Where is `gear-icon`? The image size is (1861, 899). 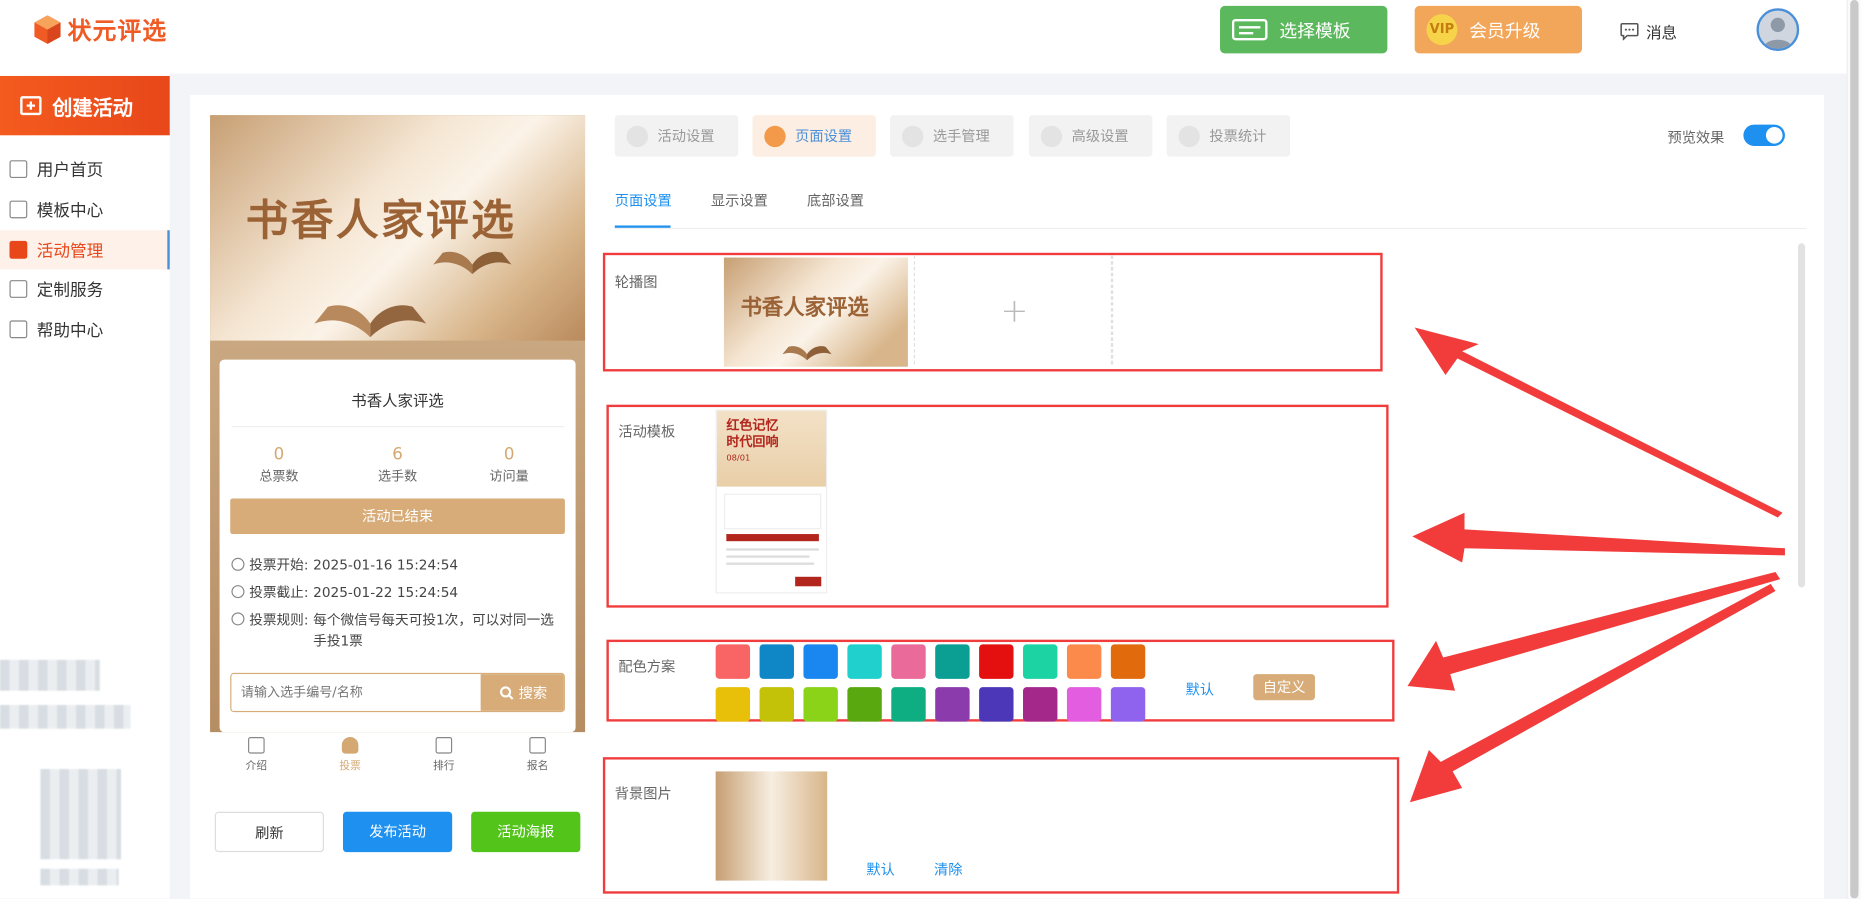 gear-icon is located at coordinates (1051, 136).